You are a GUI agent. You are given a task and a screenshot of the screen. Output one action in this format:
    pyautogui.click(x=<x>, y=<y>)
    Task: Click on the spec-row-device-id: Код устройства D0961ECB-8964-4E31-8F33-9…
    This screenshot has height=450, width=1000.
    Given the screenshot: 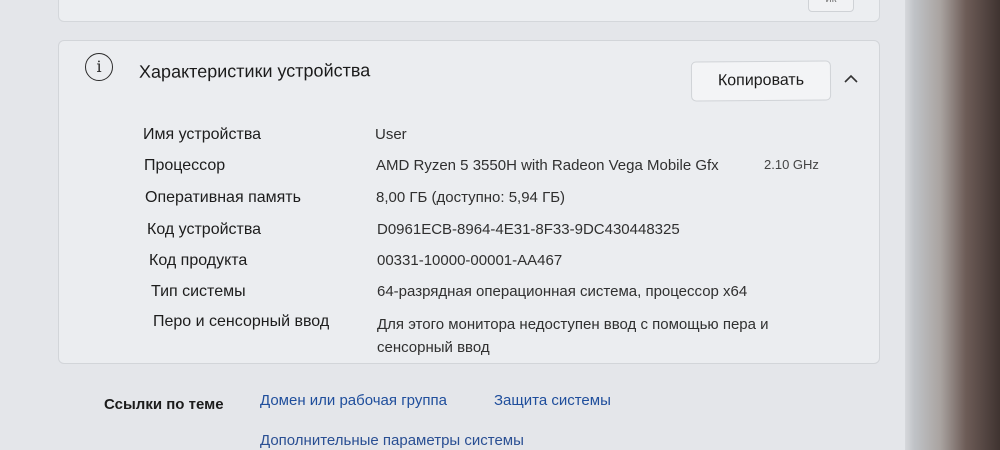 What is the action you would take?
    pyautogui.click(x=469, y=236)
    